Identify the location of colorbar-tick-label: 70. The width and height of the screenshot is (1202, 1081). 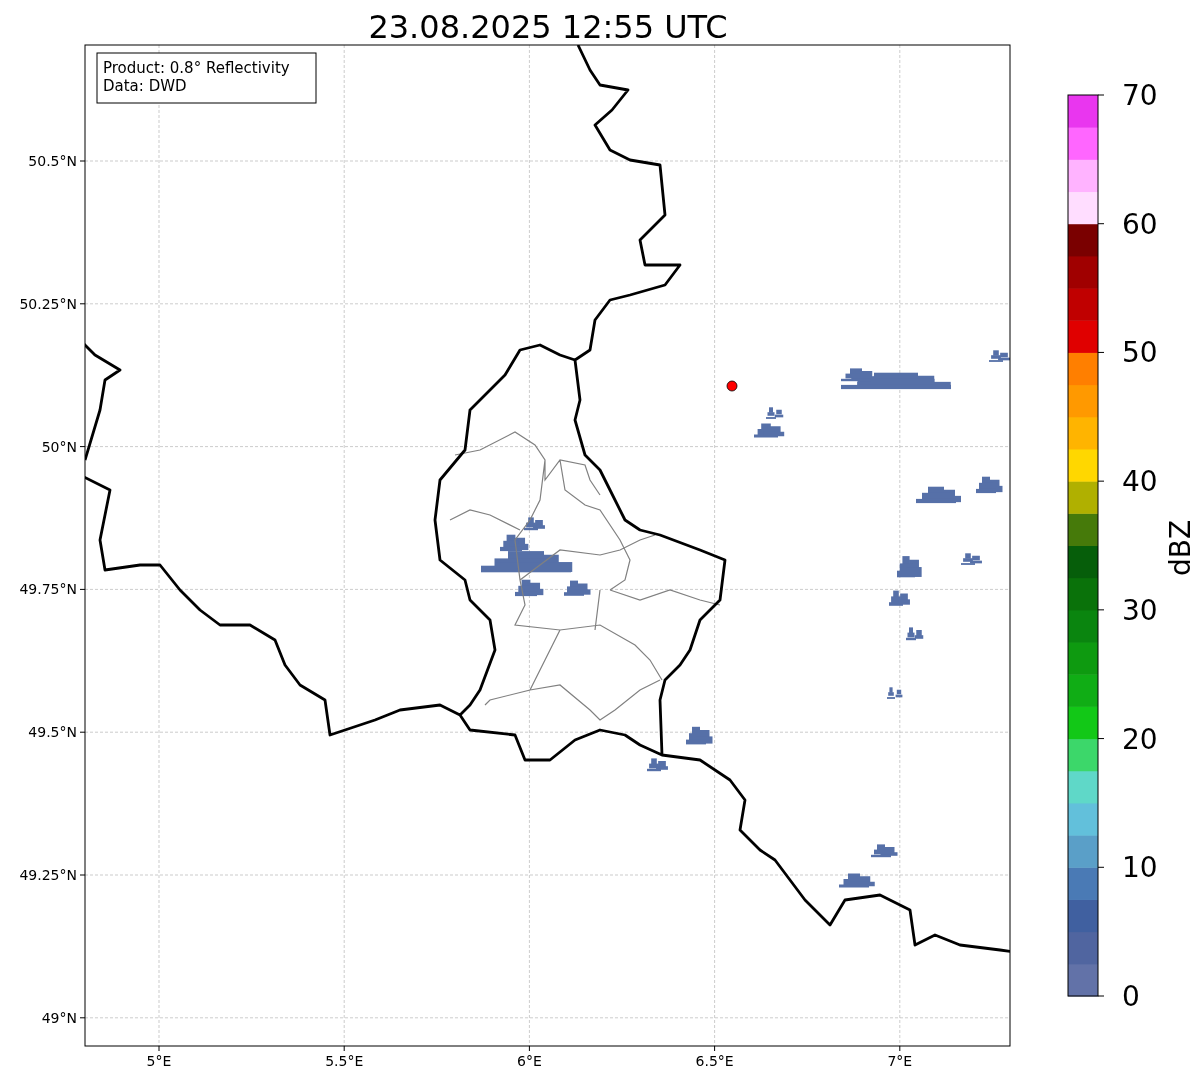
(1140, 95).